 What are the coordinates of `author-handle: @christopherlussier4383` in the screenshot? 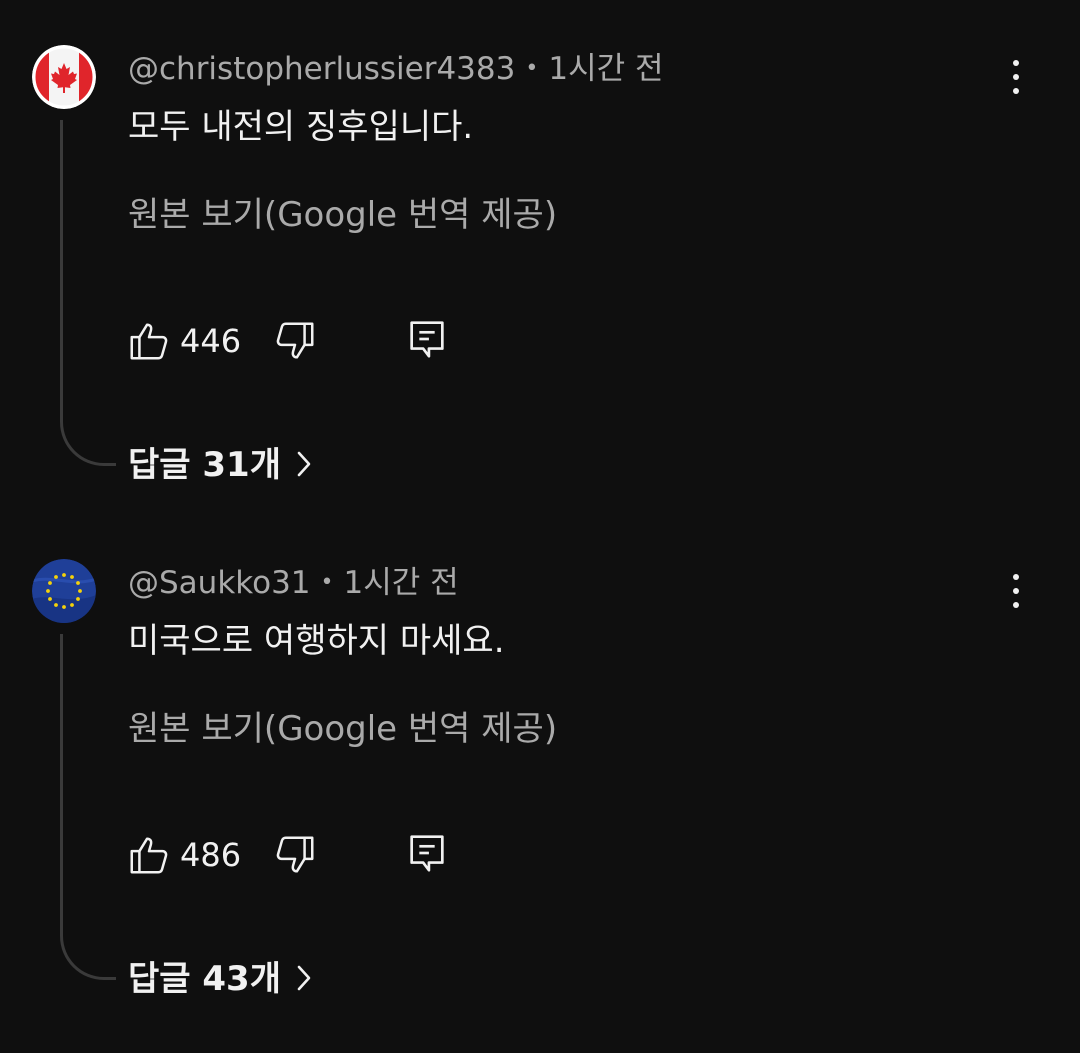 It's located at (321, 69).